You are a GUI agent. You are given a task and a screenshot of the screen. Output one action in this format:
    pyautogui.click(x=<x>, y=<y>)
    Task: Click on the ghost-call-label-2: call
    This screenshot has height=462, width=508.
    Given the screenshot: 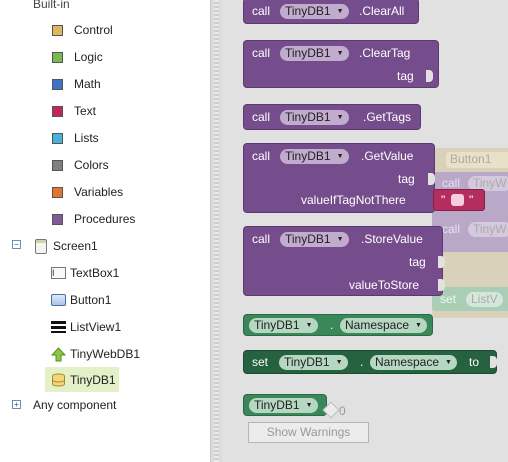 What is the action you would take?
    pyautogui.click(x=451, y=229)
    